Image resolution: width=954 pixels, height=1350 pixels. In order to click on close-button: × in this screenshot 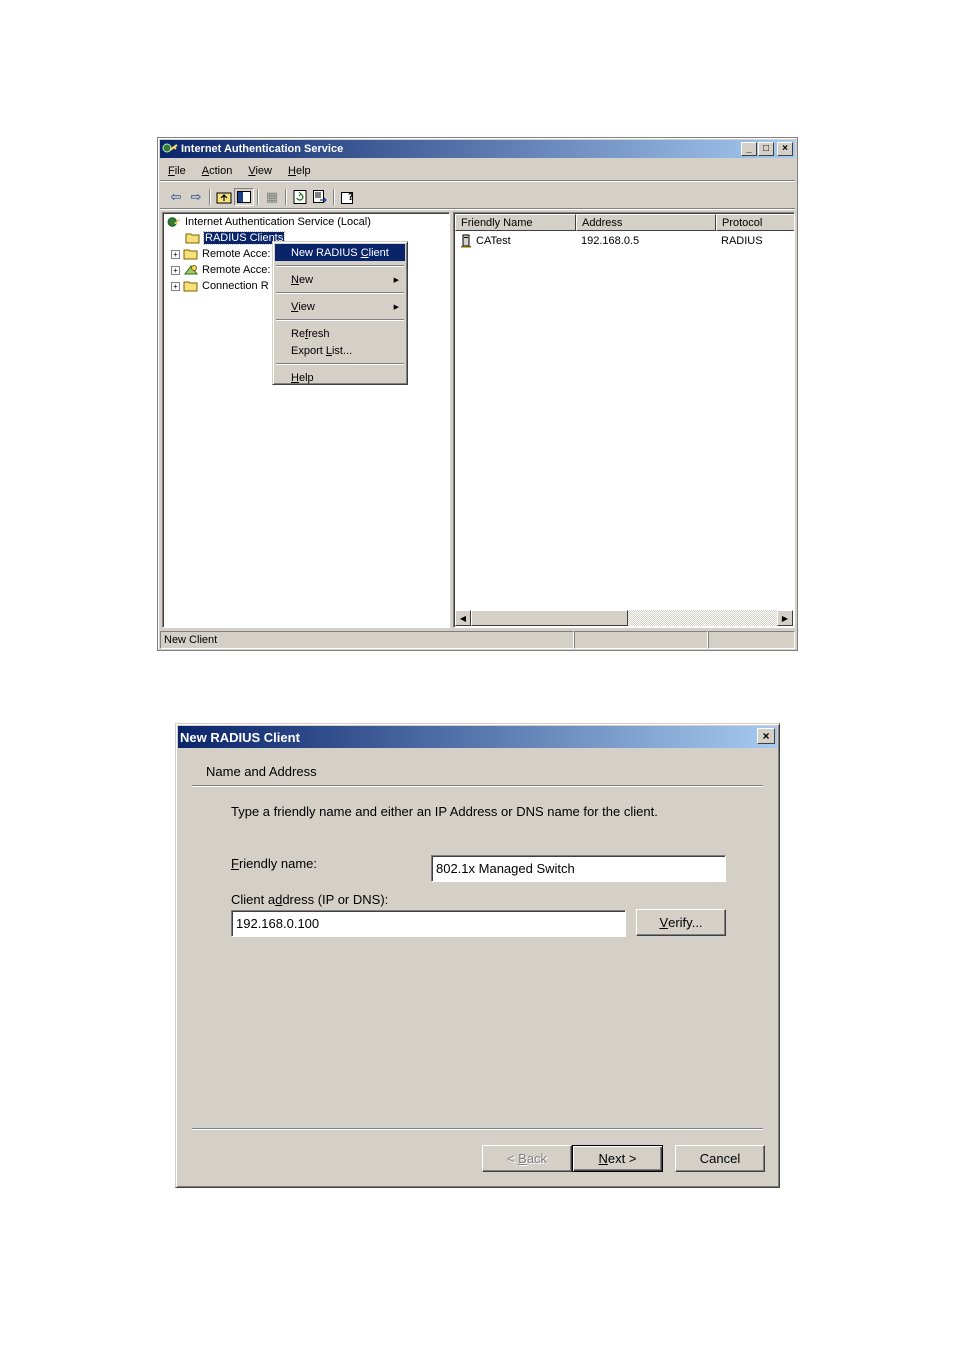, I will do `click(785, 149)`.